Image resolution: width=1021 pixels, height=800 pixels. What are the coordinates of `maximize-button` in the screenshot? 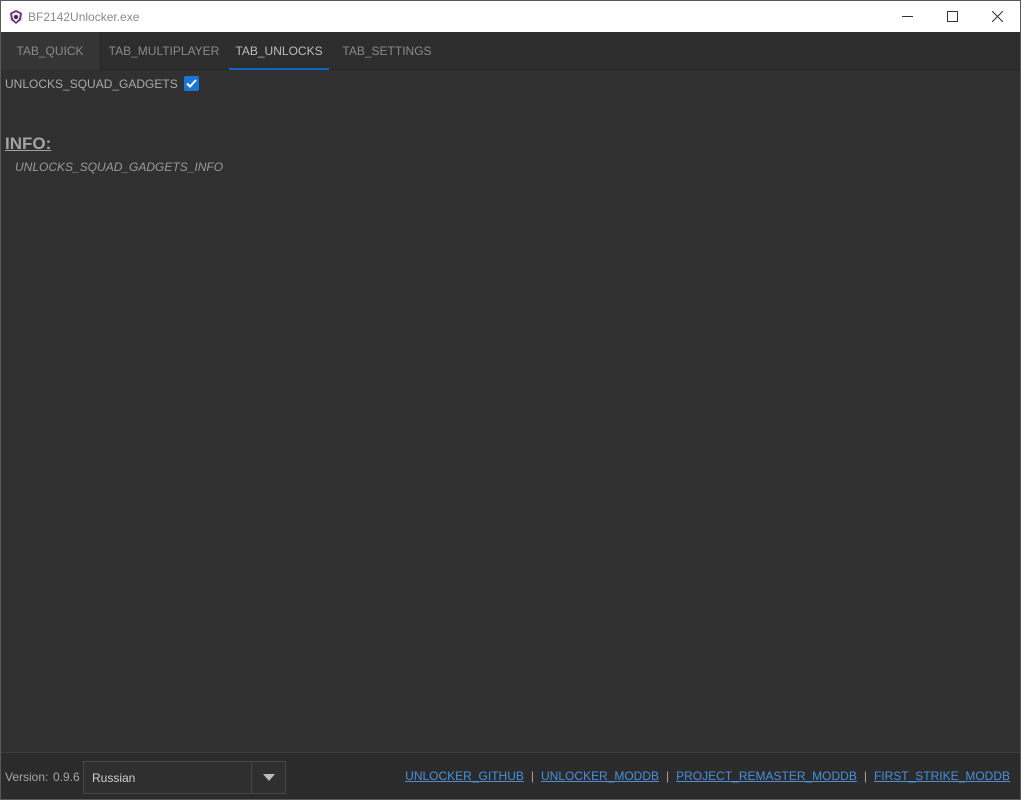 It's located at (952, 16).